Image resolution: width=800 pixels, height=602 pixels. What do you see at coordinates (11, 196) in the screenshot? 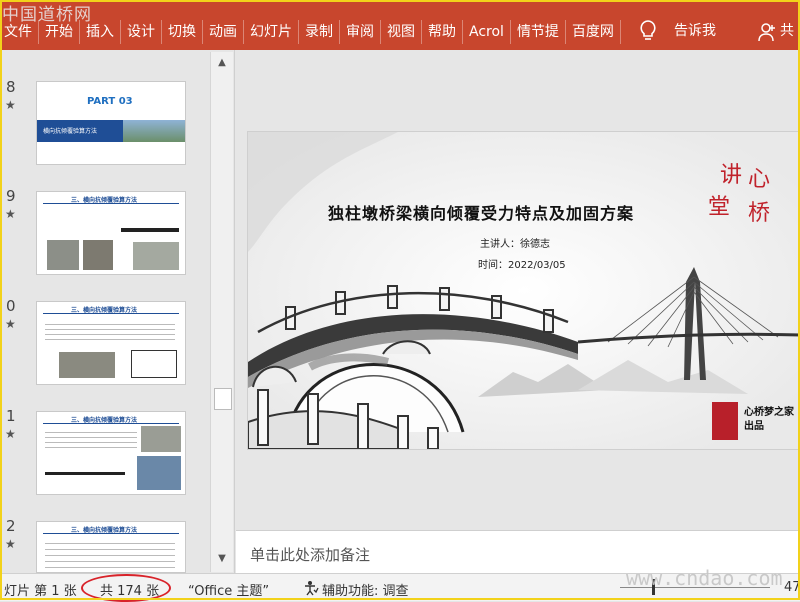
I see `thumb-number: 9` at bounding box center [11, 196].